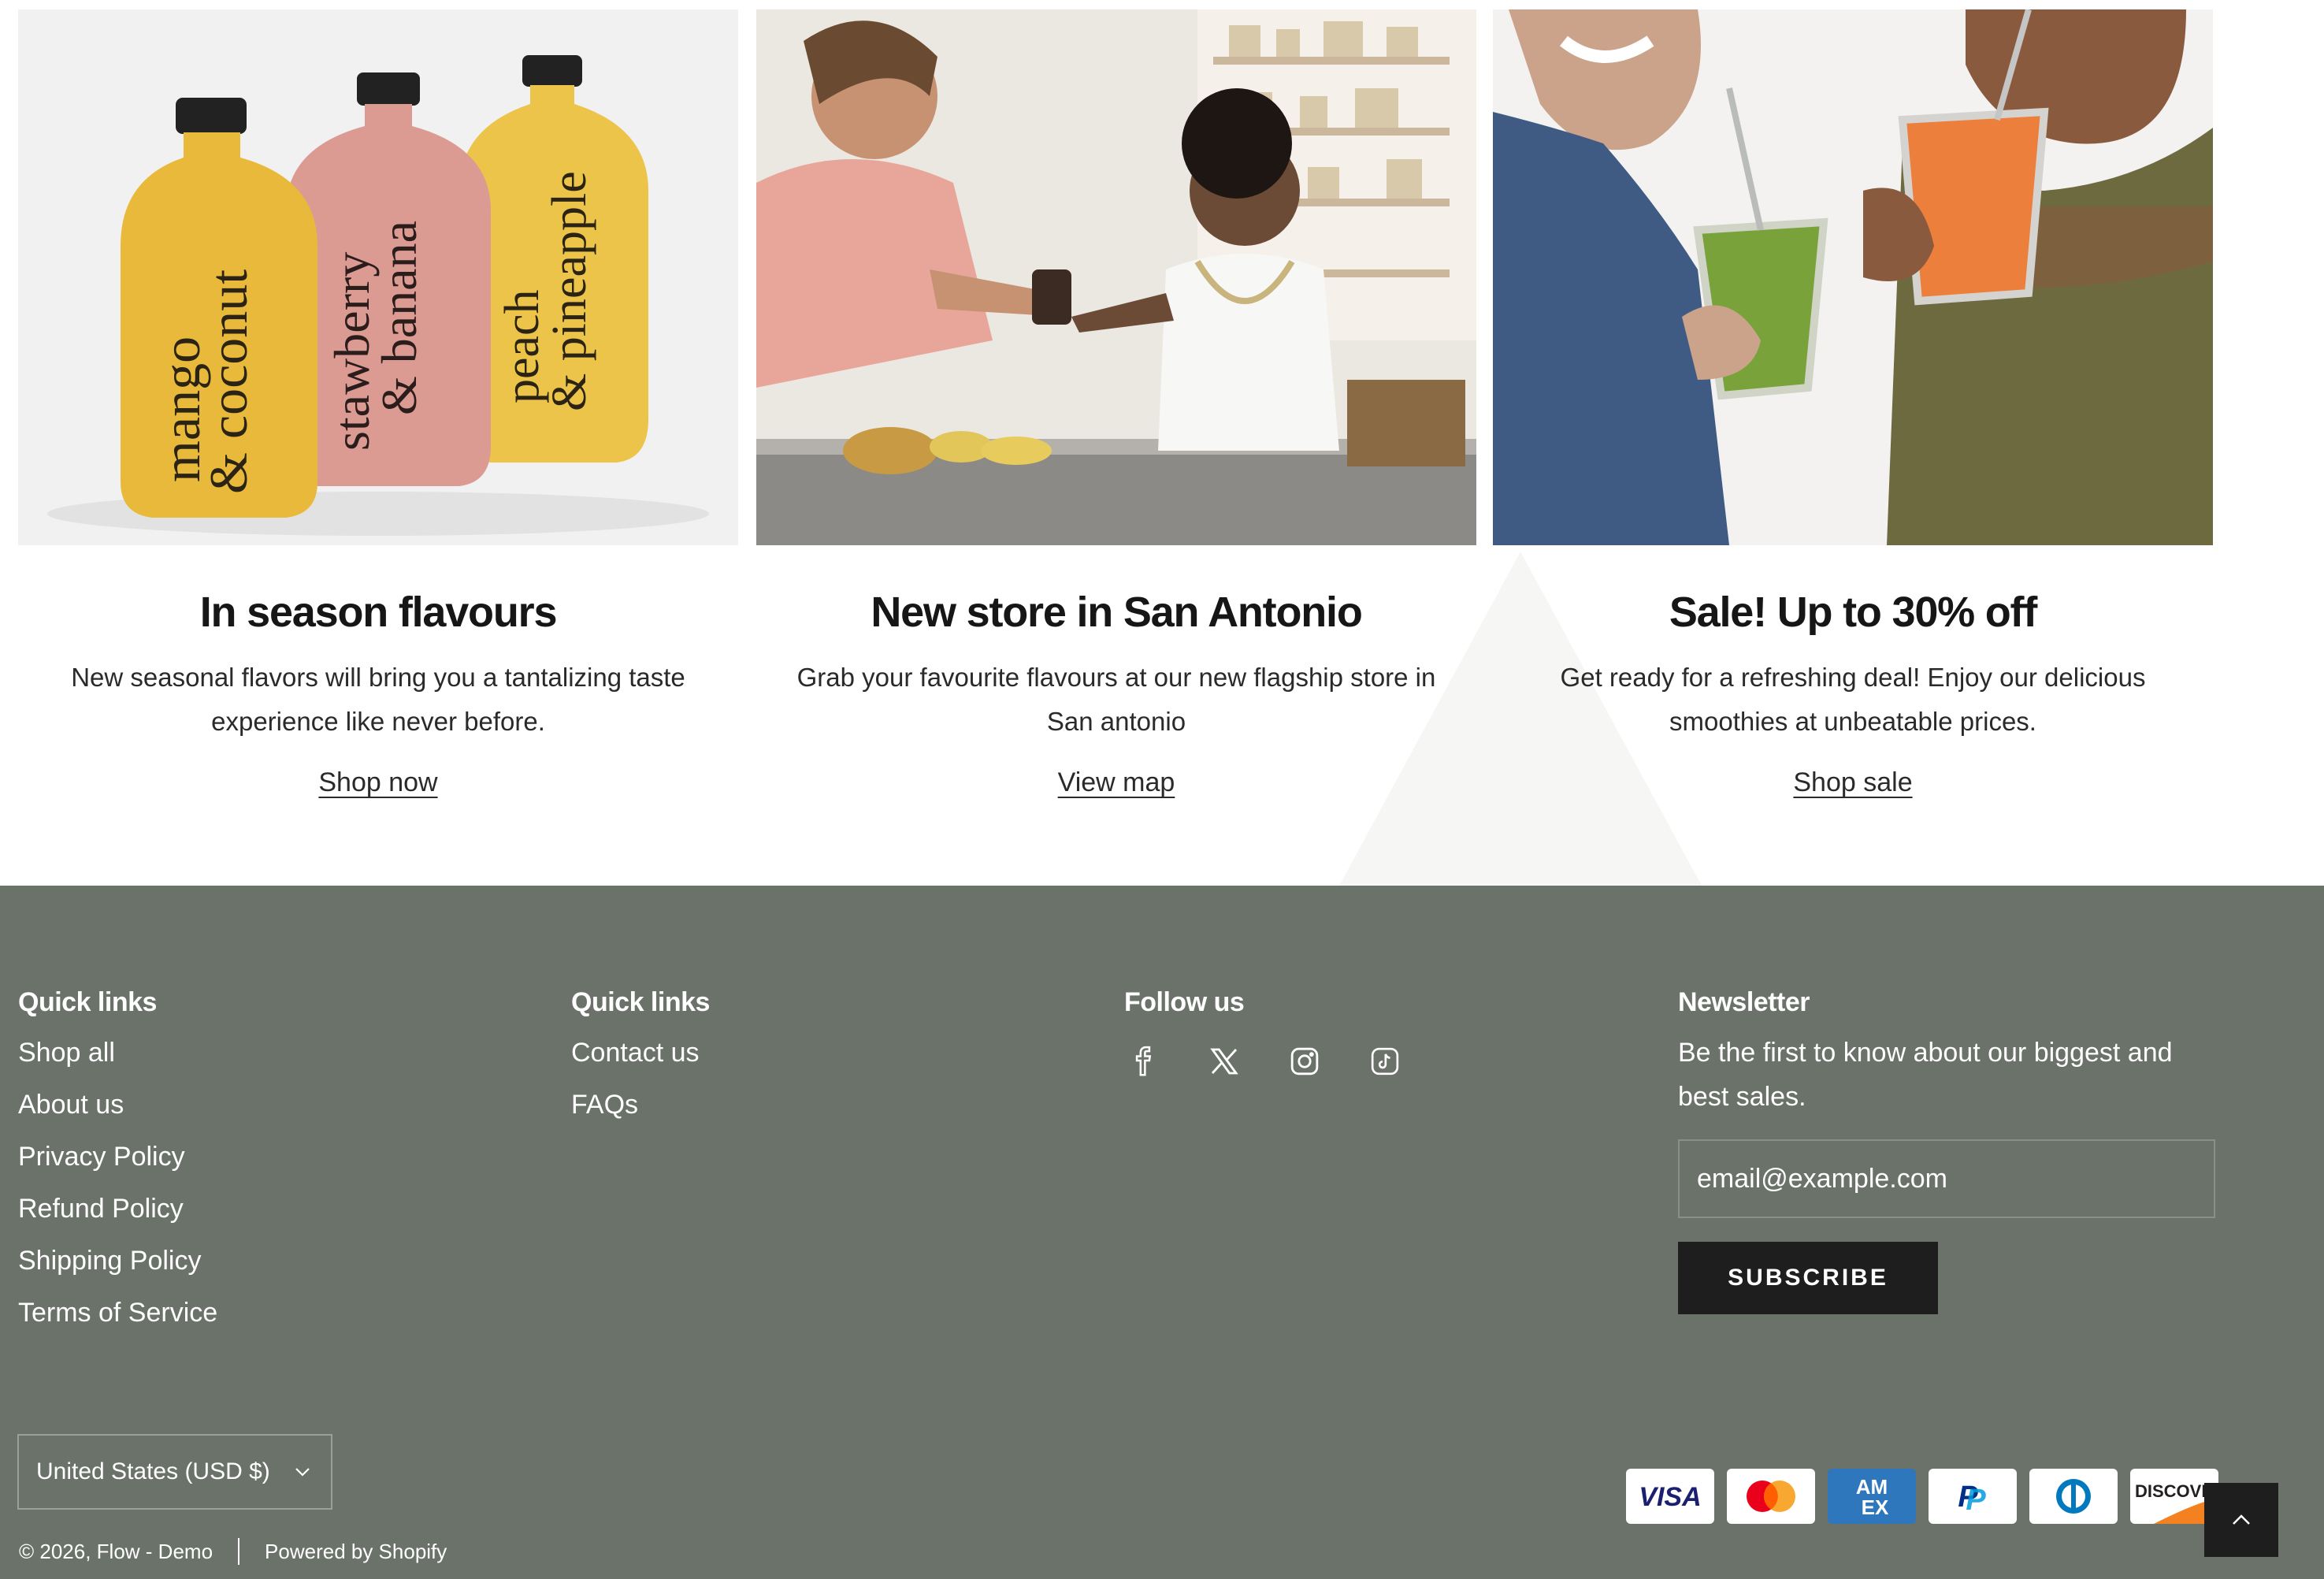 This screenshot has width=2324, height=1579. Describe the element at coordinates (116, 1551) in the screenshot. I see `copyright-text: © 2026, Flow - Demo` at that location.